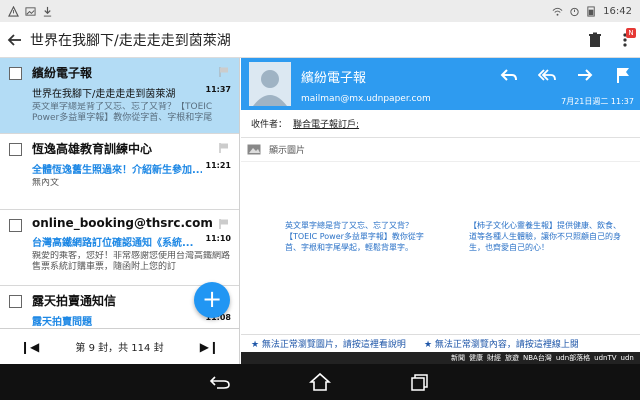 This screenshot has width=640, height=400. I want to click on home-nav-icon, so click(320, 382).